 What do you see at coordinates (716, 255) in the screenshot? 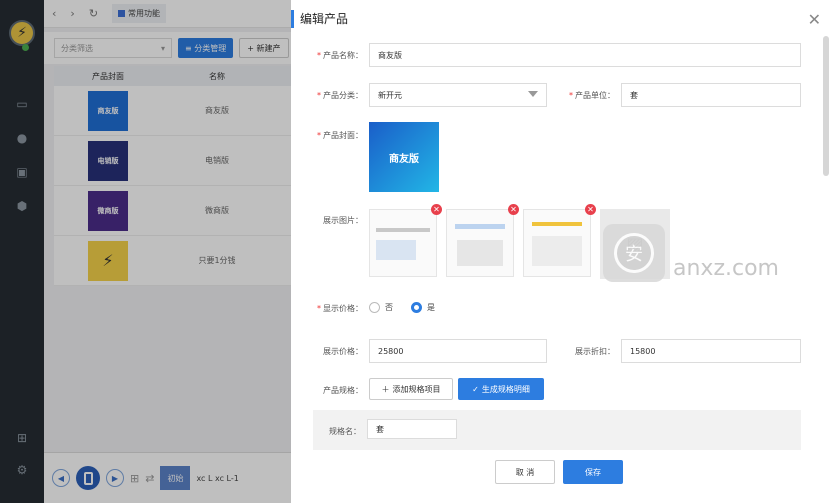
I see `watermark: 安 anxz.com` at bounding box center [716, 255].